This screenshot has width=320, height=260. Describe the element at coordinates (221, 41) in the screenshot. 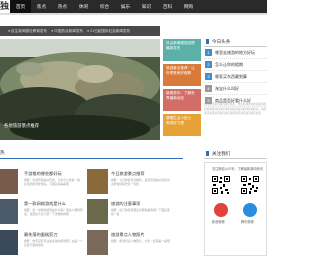

I see `news-title-text: 今日头条` at that location.